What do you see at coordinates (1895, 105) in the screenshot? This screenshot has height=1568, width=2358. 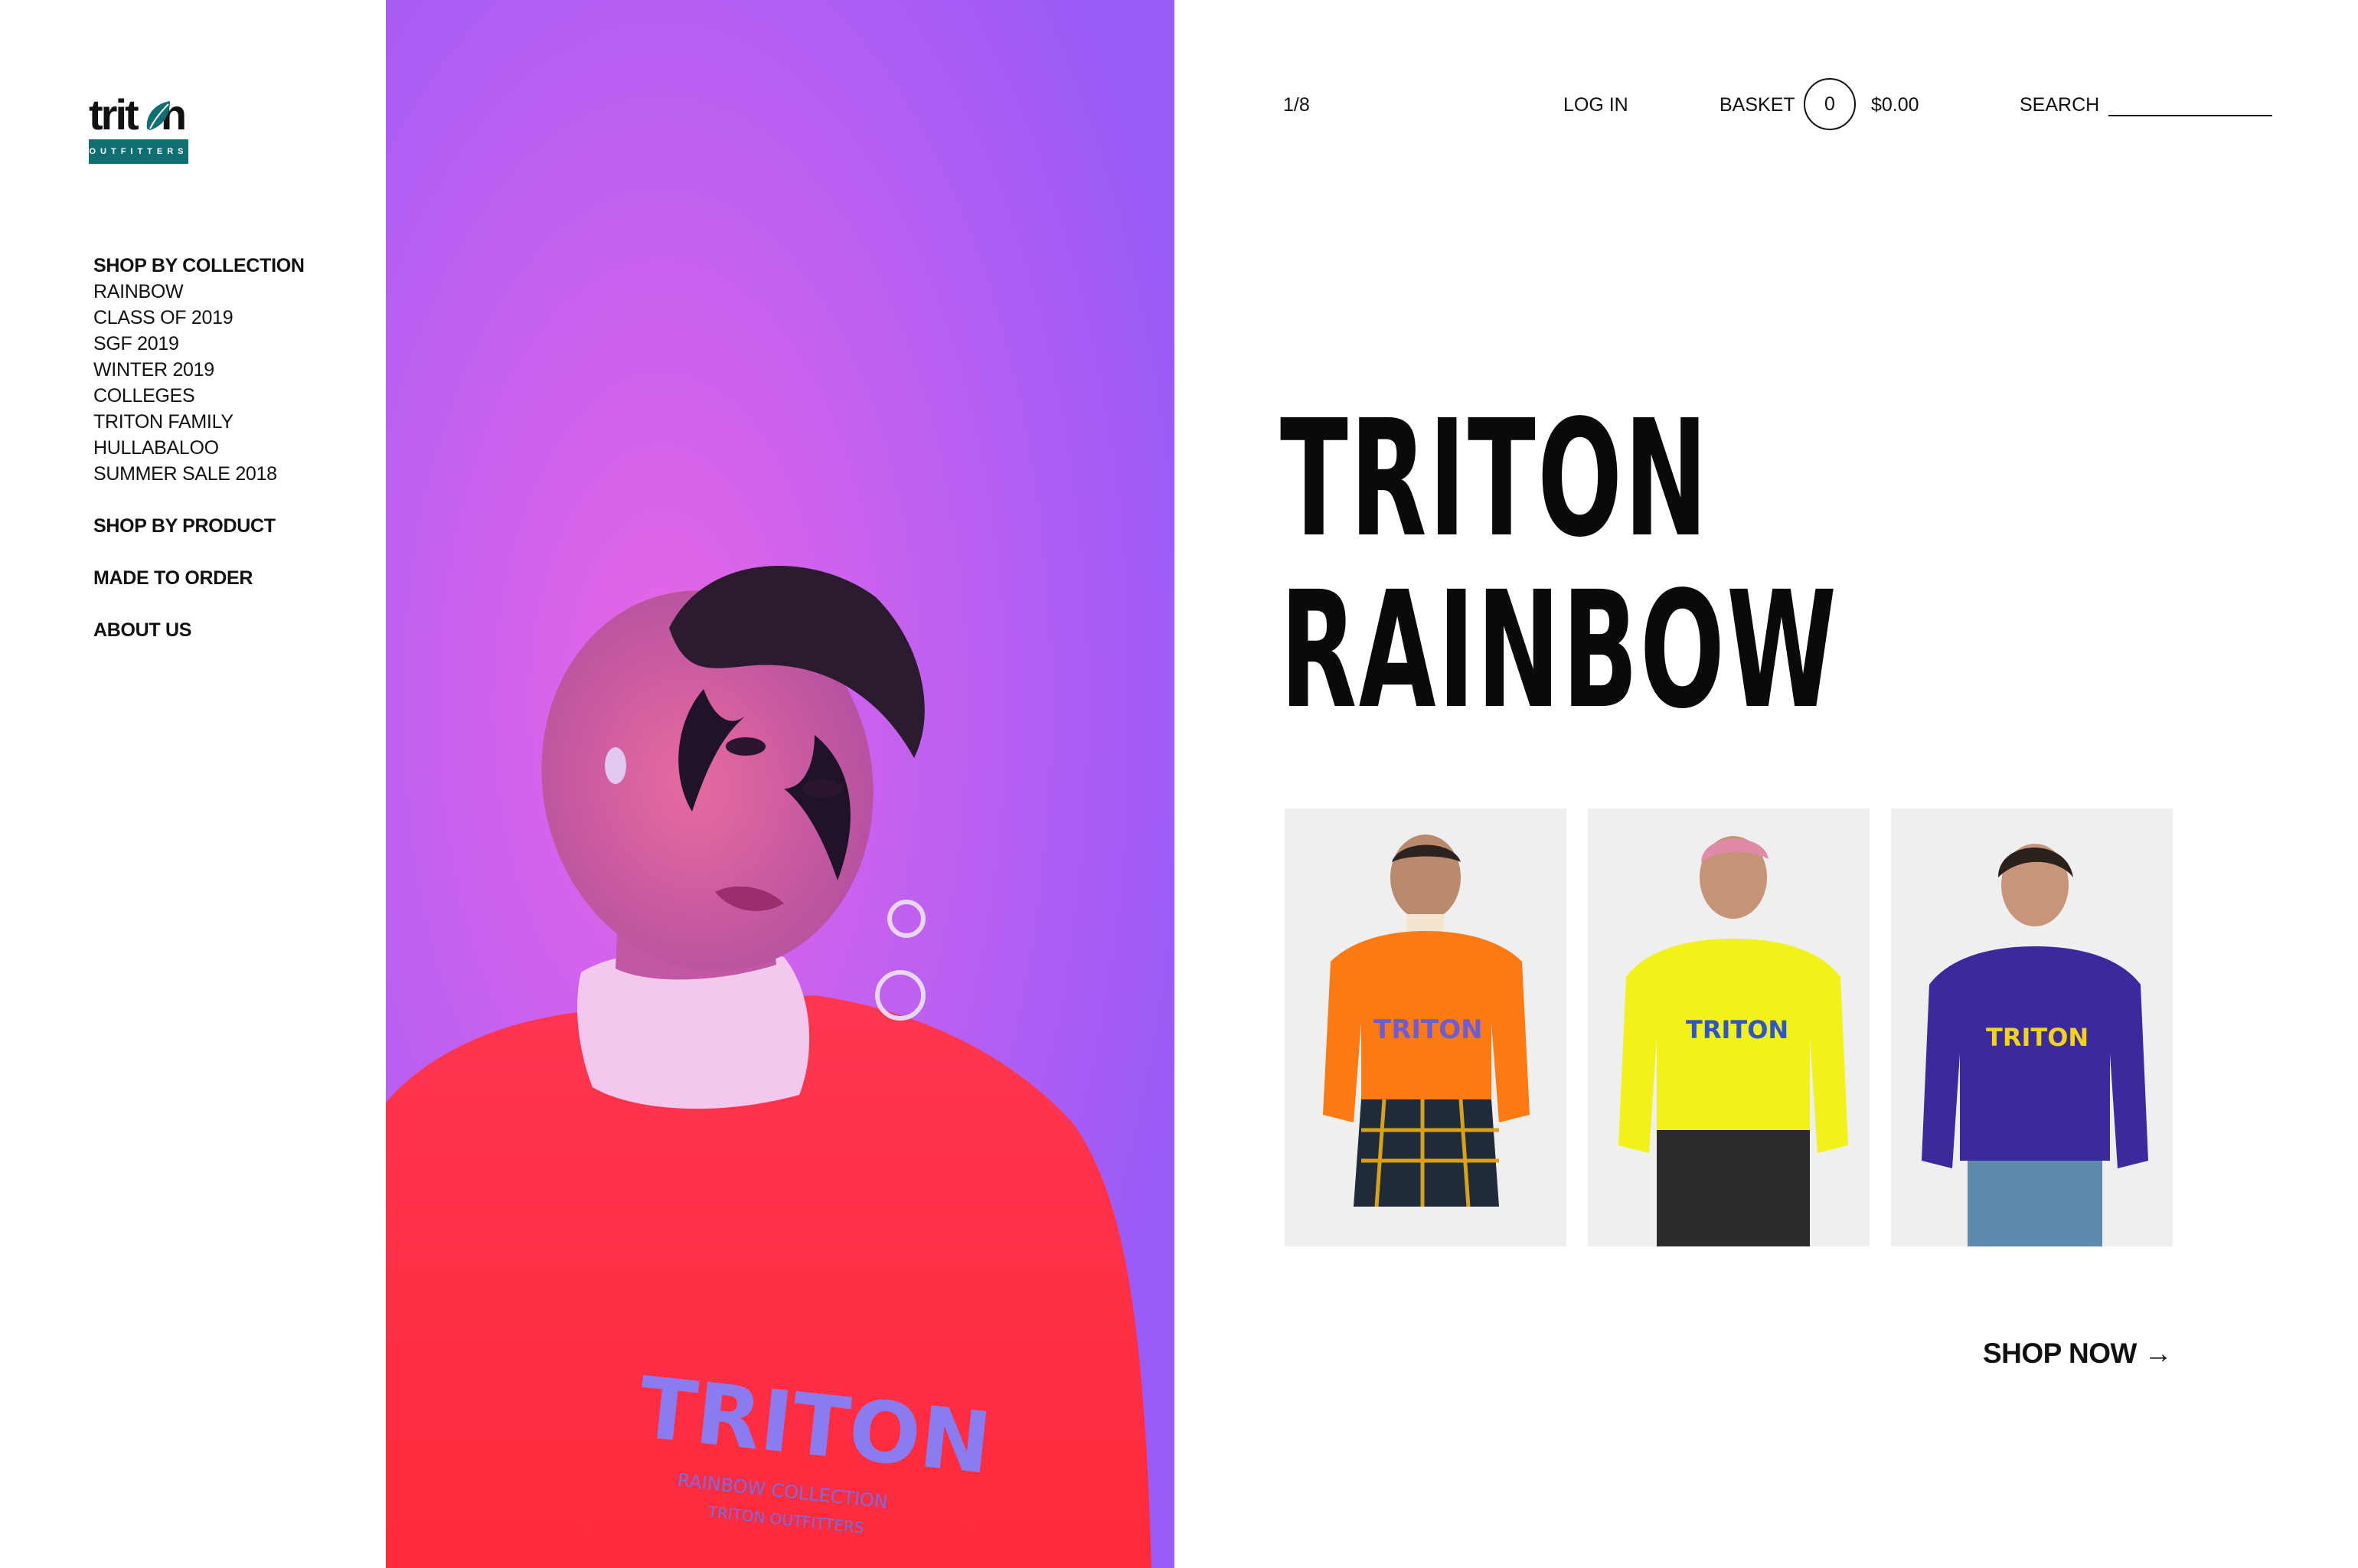 I see `basket-total: $0.00` at bounding box center [1895, 105].